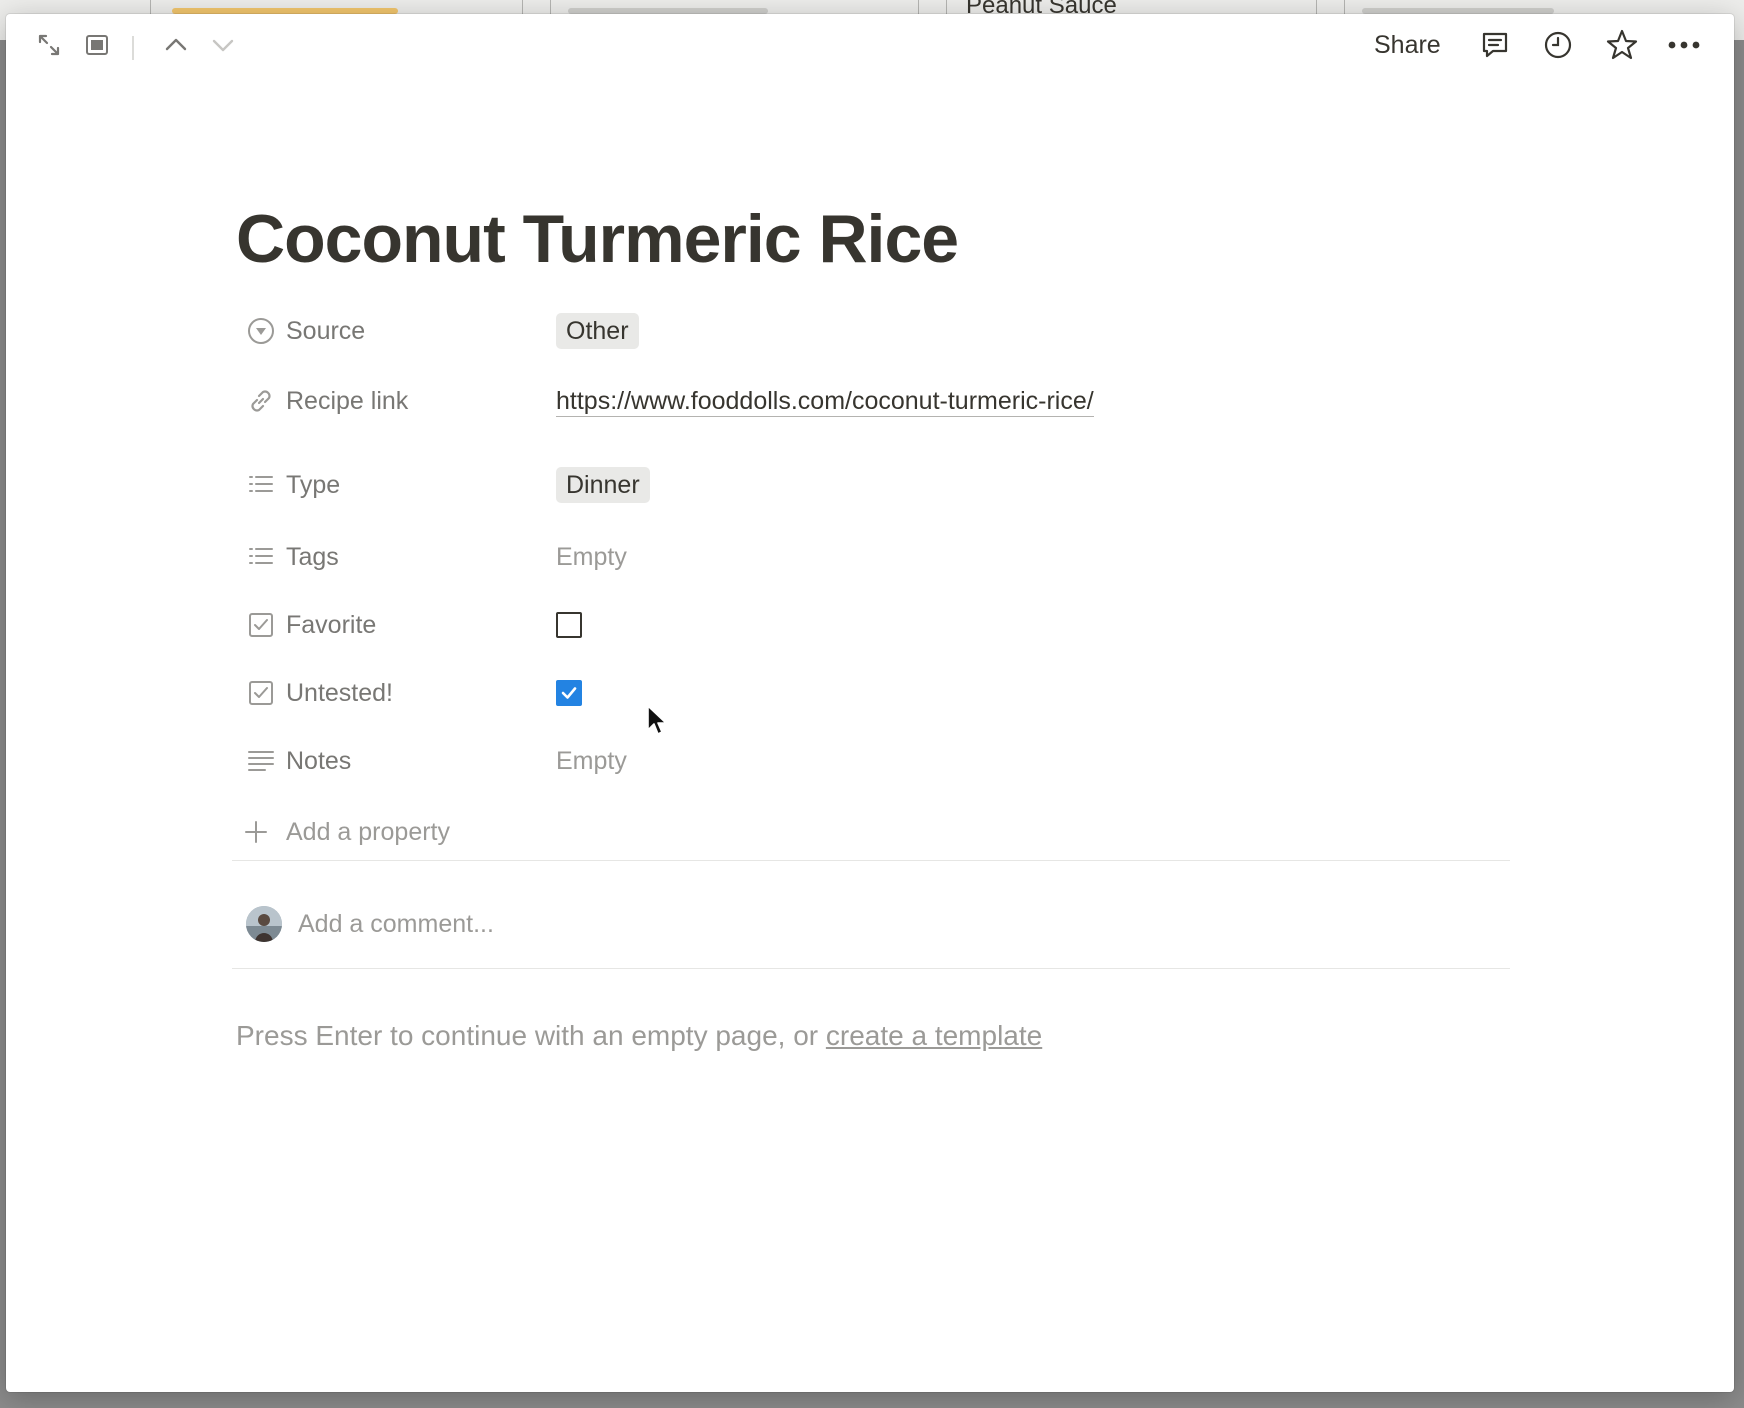  I want to click on expand-icon, so click(49, 45).